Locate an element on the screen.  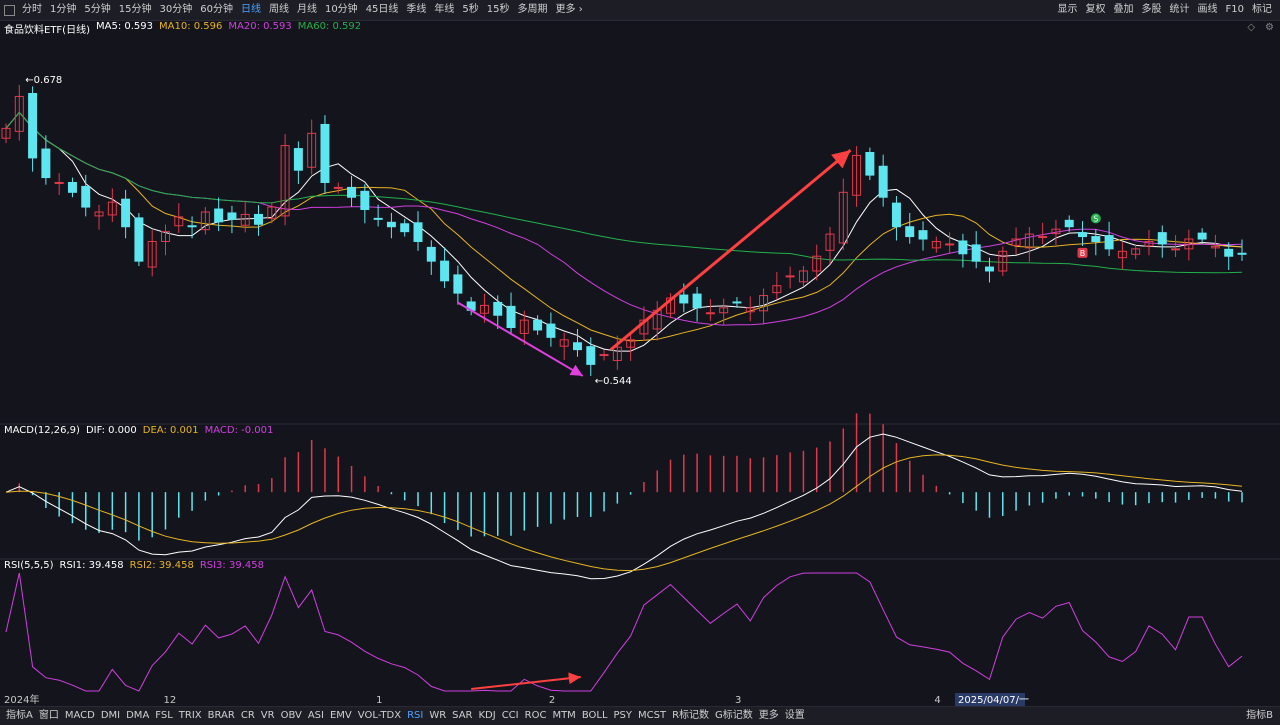
toolbar-action-button: 统计 is located at coordinates (1180, 10).